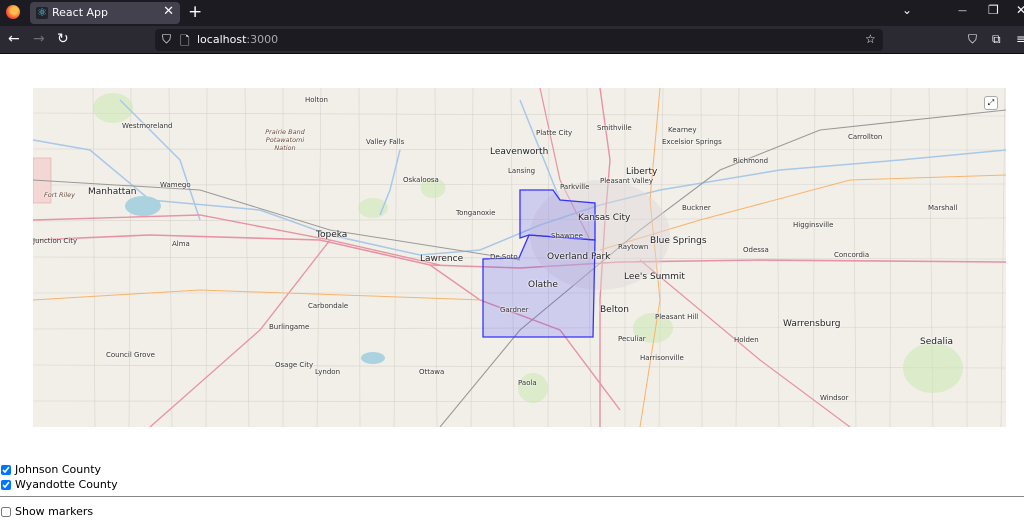  Describe the element at coordinates (907, 10) in the screenshot. I see `list-all-tabs-icon: ⌄` at that location.